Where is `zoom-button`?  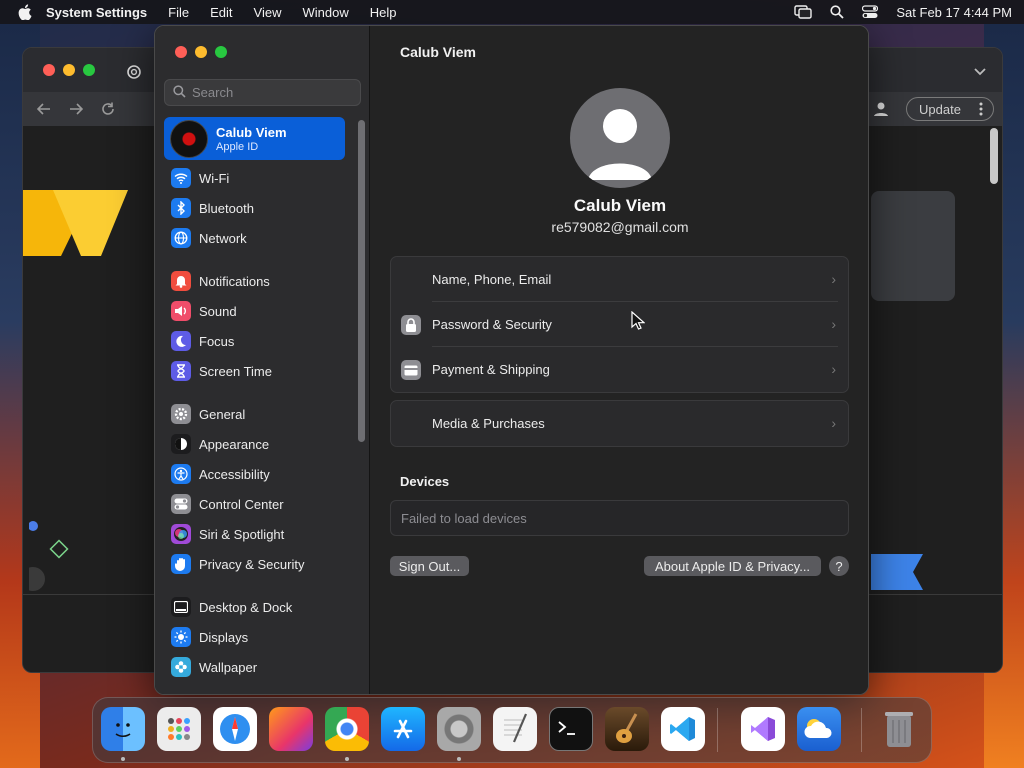 zoom-button is located at coordinates (221, 52).